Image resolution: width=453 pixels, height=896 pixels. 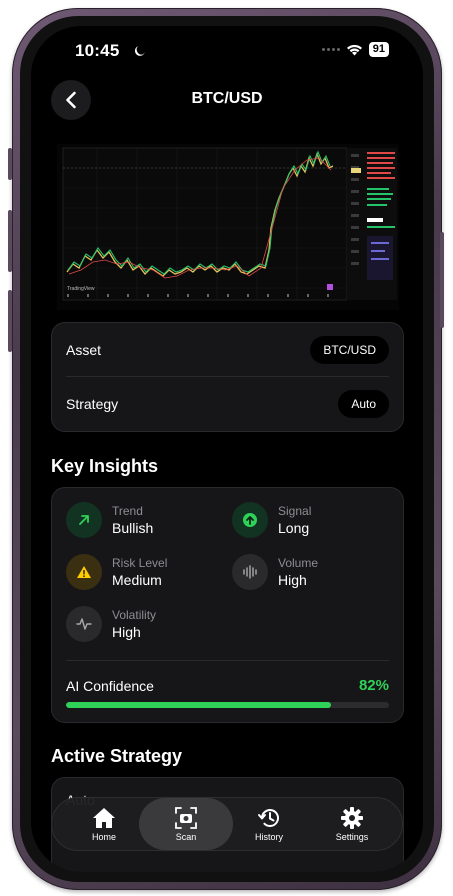 I want to click on volume-up-button, so click(x=10, y=241).